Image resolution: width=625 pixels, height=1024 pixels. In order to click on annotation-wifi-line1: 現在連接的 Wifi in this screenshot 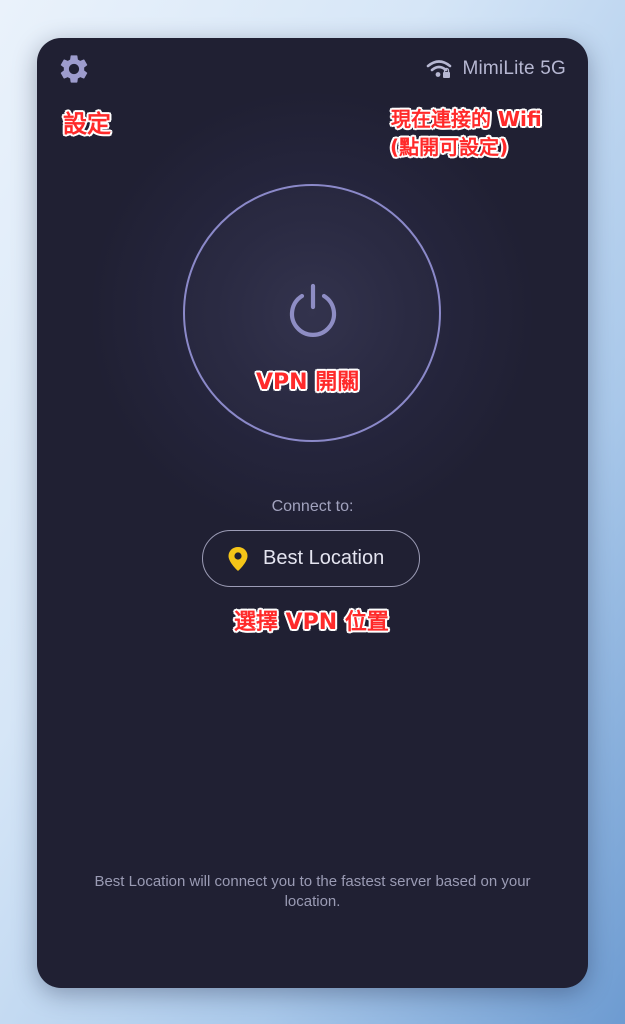, I will do `click(466, 119)`.